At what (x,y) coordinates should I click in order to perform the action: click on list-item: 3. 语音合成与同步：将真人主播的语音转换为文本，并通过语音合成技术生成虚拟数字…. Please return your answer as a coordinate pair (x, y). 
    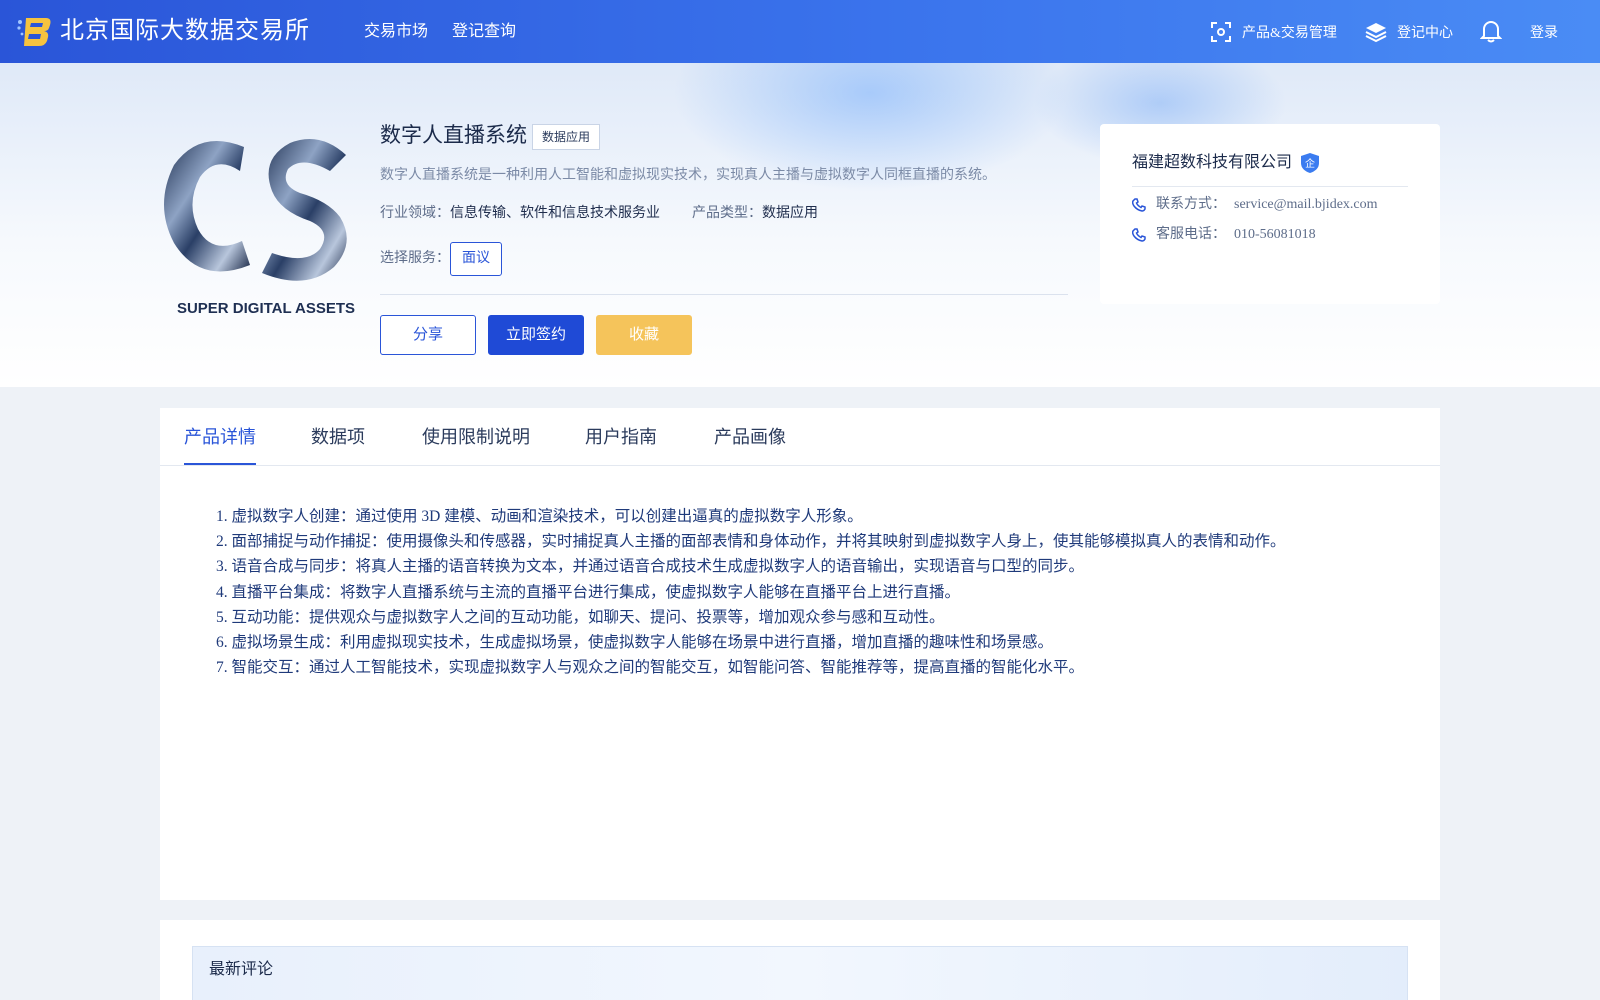
    Looking at the image, I should click on (650, 567).